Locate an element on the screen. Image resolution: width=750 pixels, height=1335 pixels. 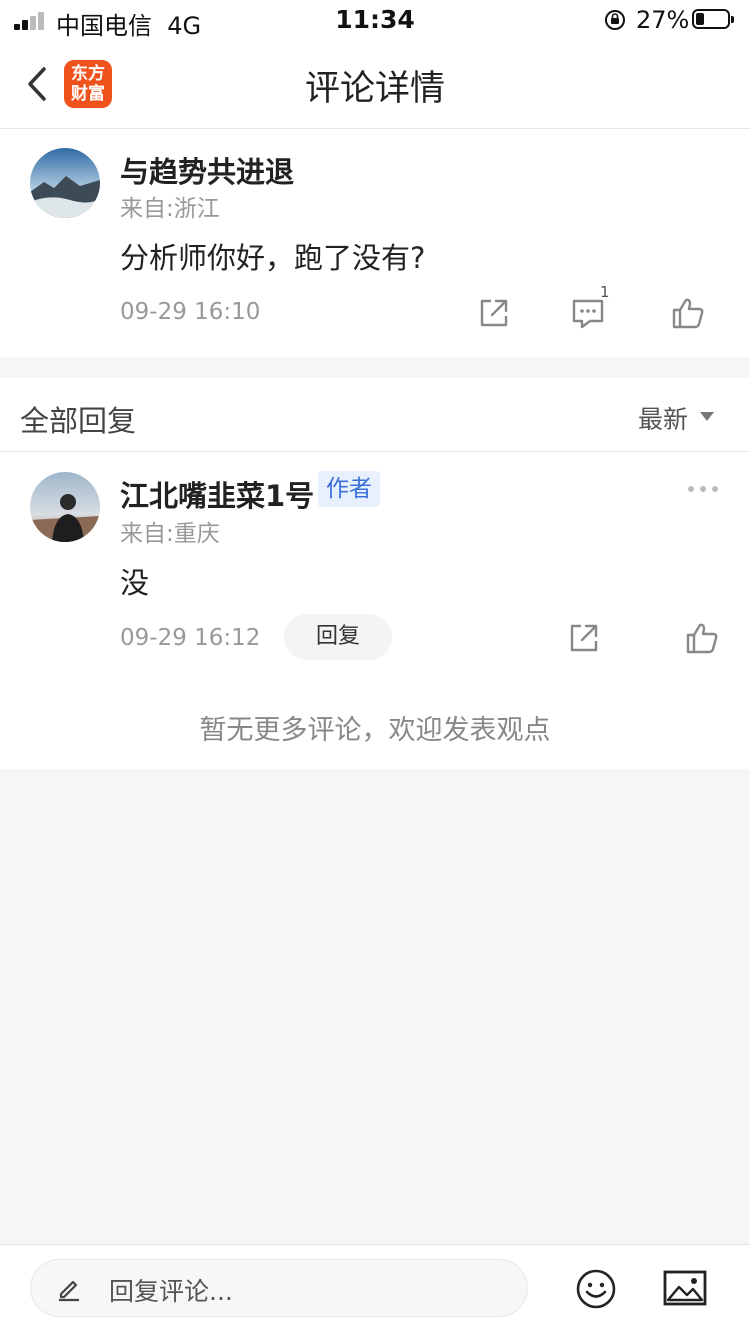
nav-bar: 东方 财富 评论详情 is located at coordinates (375, 84).